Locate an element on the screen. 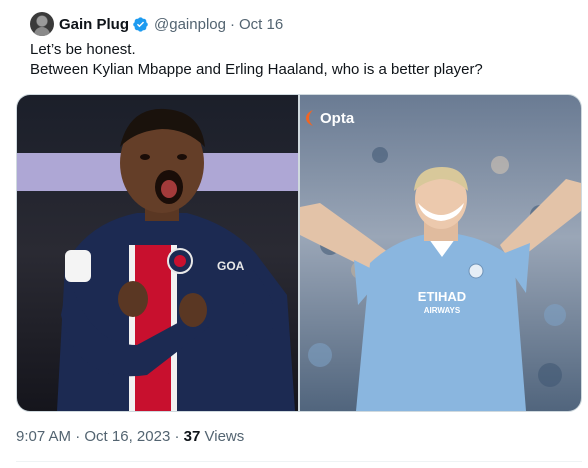 This screenshot has height=468, width=588. views-count: 37 is located at coordinates (192, 436).